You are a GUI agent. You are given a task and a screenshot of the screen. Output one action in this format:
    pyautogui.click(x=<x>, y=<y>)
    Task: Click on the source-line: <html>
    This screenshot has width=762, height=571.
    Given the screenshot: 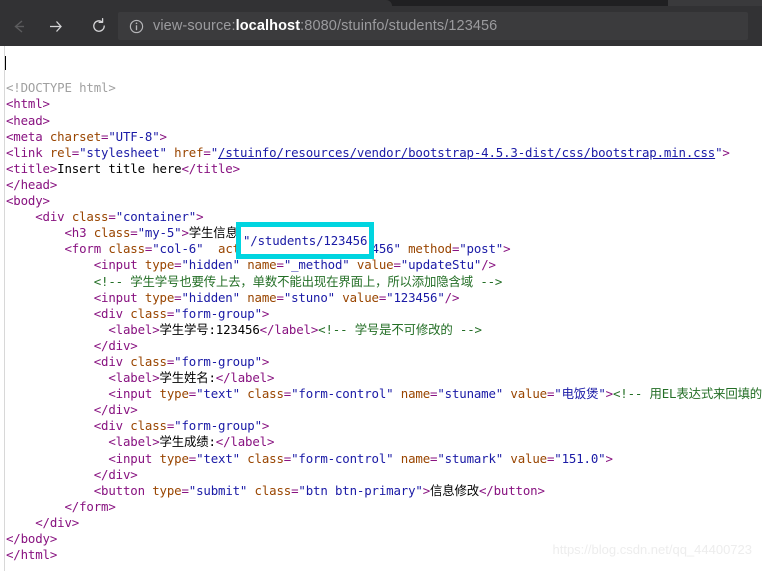 What is the action you would take?
    pyautogui.click(x=28, y=104)
    